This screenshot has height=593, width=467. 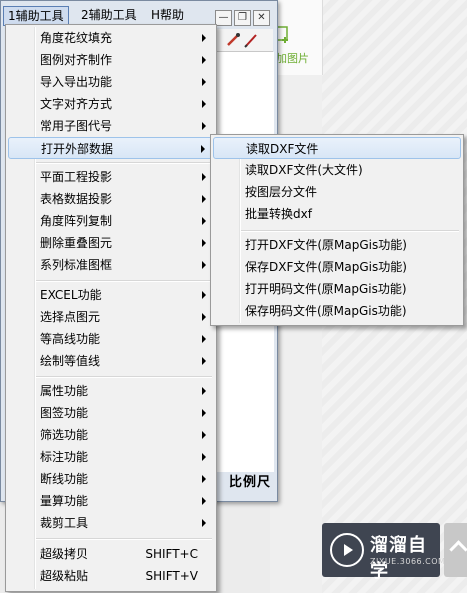 I want to click on submenu-item-open-dxf-mapgis: 打开DXF文件(原MapGis功能), so click(x=337, y=245).